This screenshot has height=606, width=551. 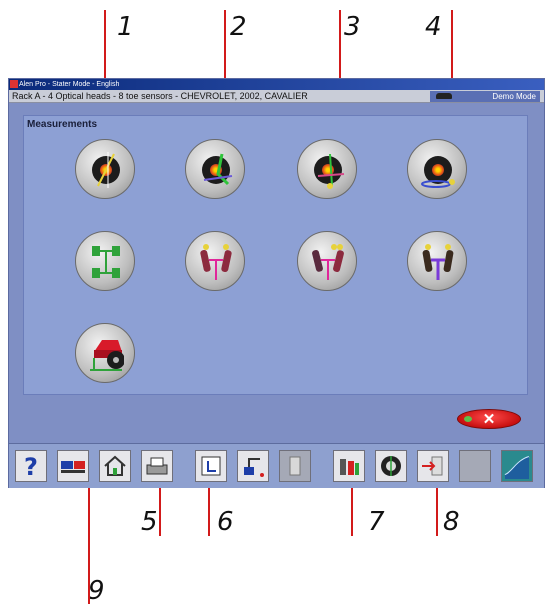 I want to click on vehicle-spec-button, so click(x=73, y=466).